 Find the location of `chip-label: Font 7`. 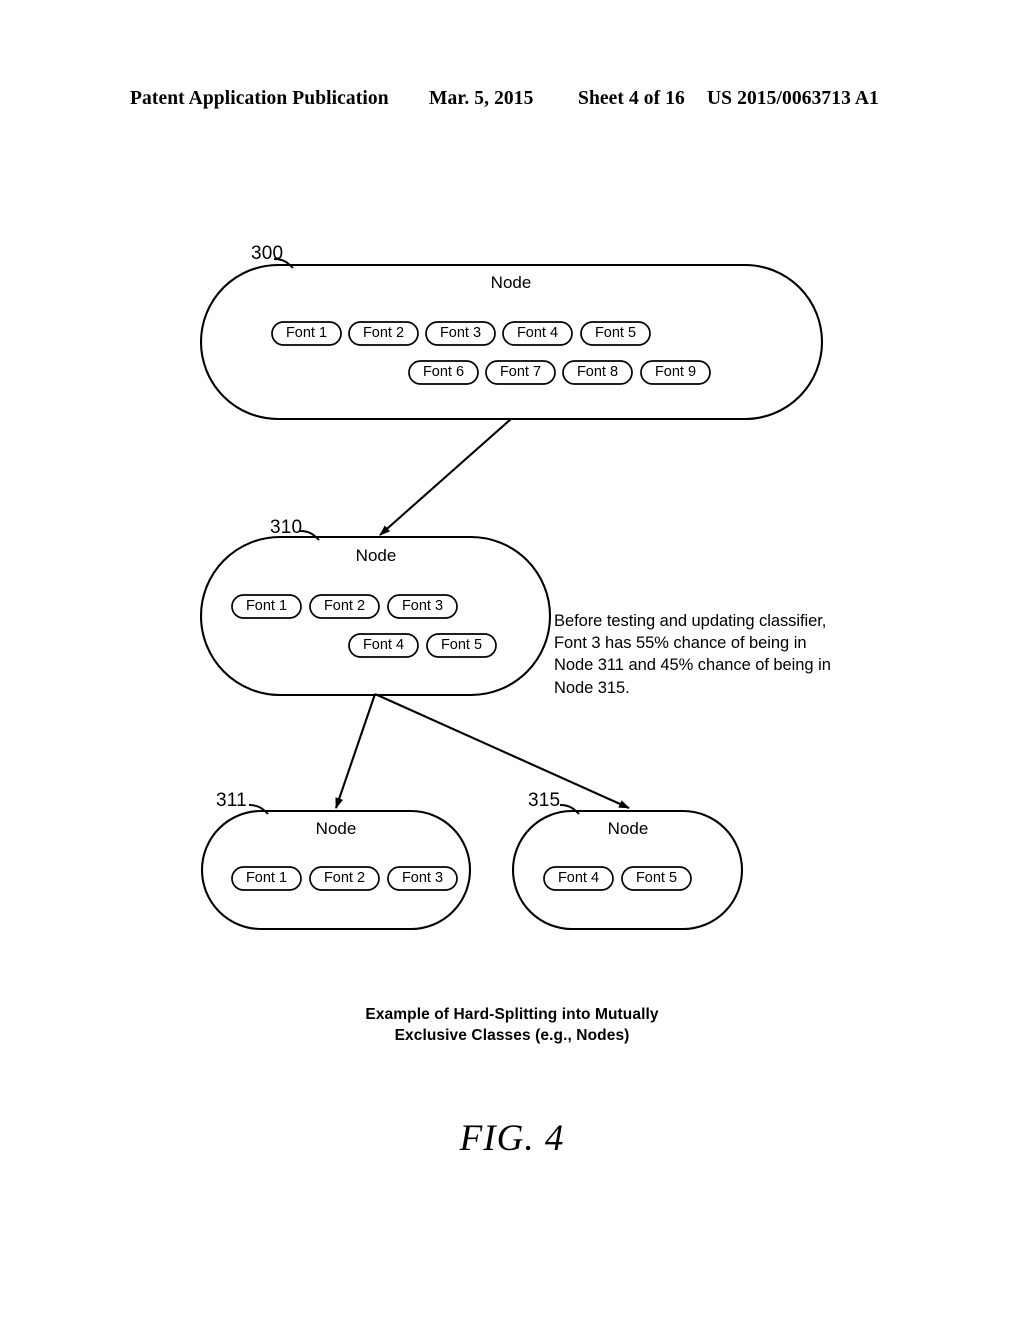

chip-label: Font 7 is located at coordinates (520, 372).